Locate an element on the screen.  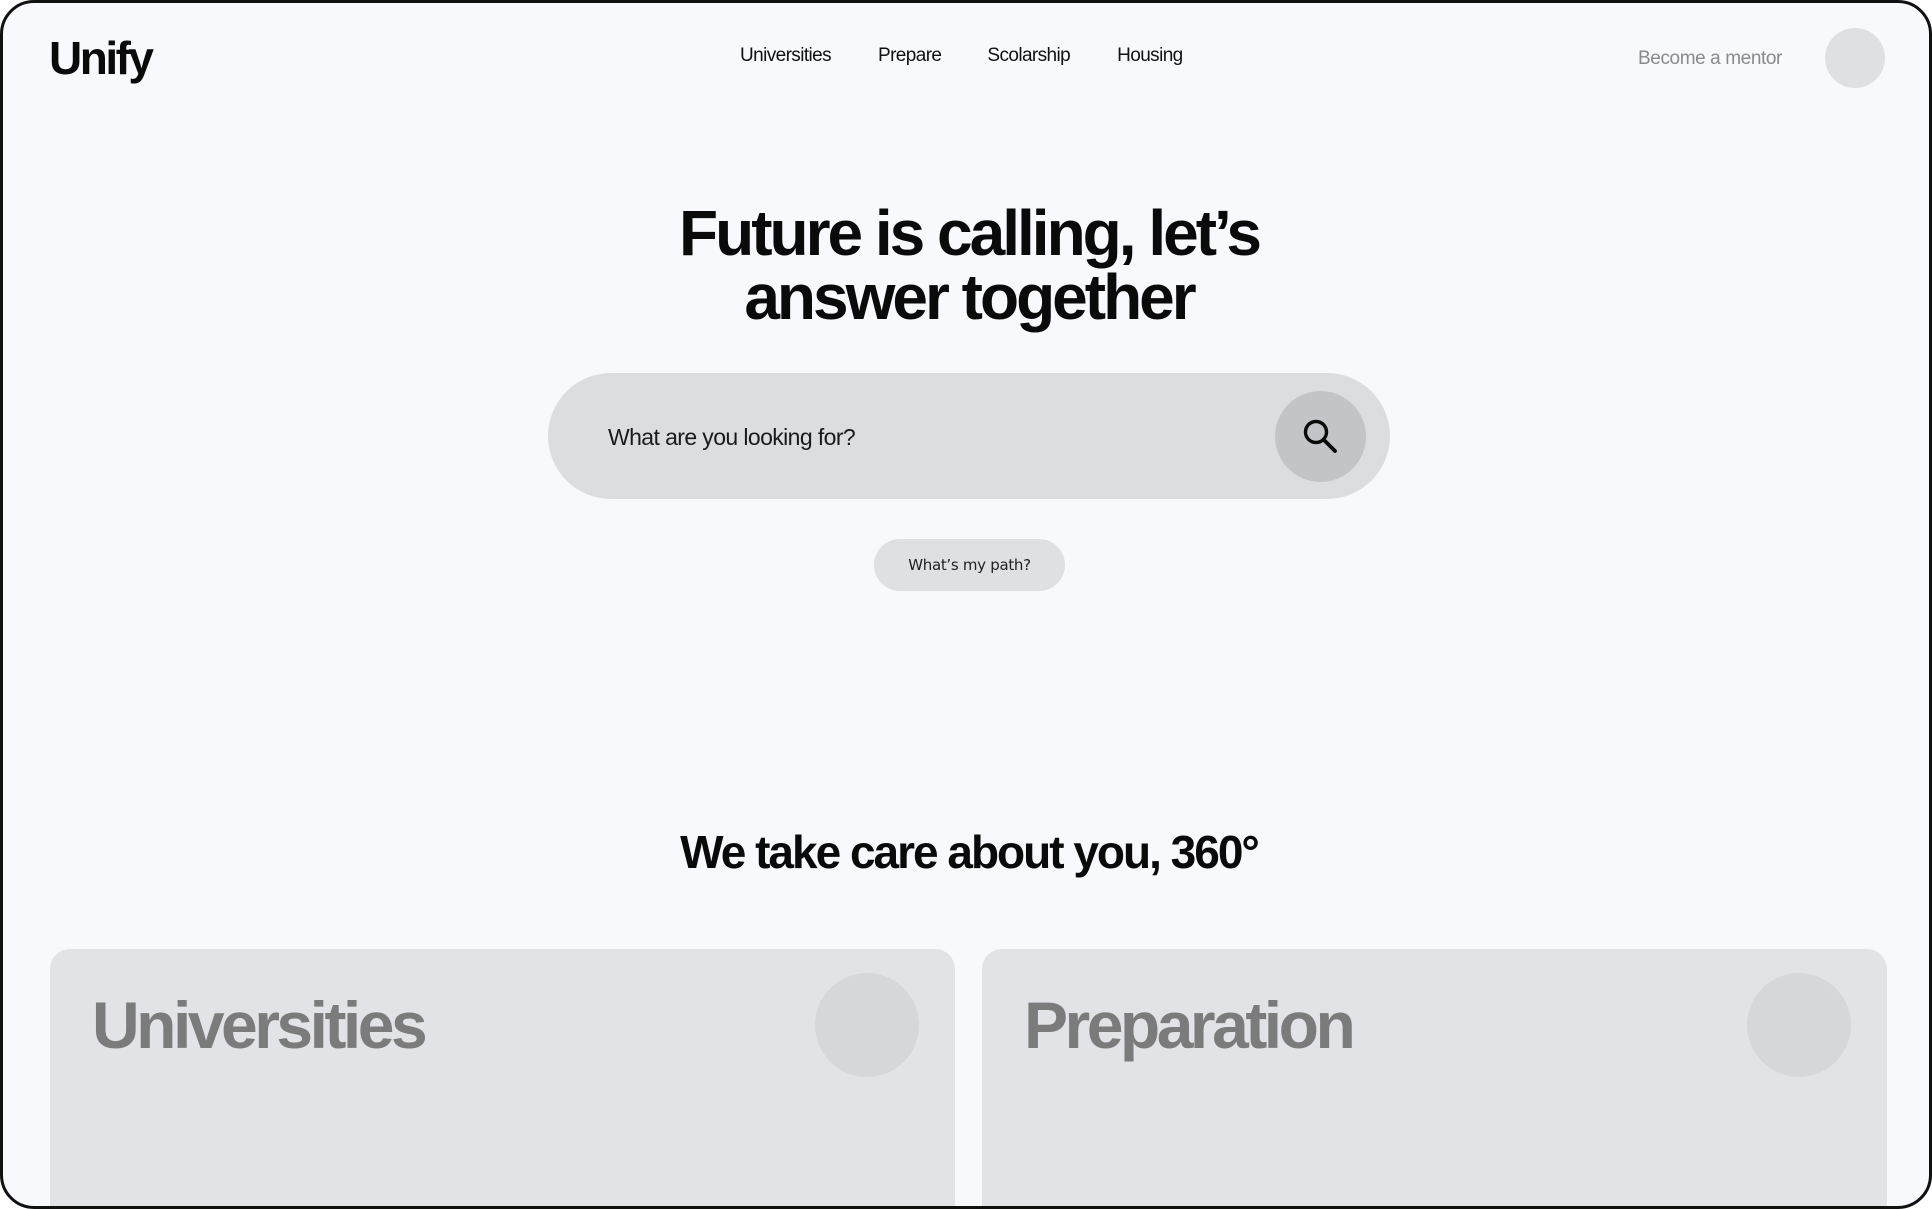
nav-item-universities: Universities is located at coordinates (786, 56).